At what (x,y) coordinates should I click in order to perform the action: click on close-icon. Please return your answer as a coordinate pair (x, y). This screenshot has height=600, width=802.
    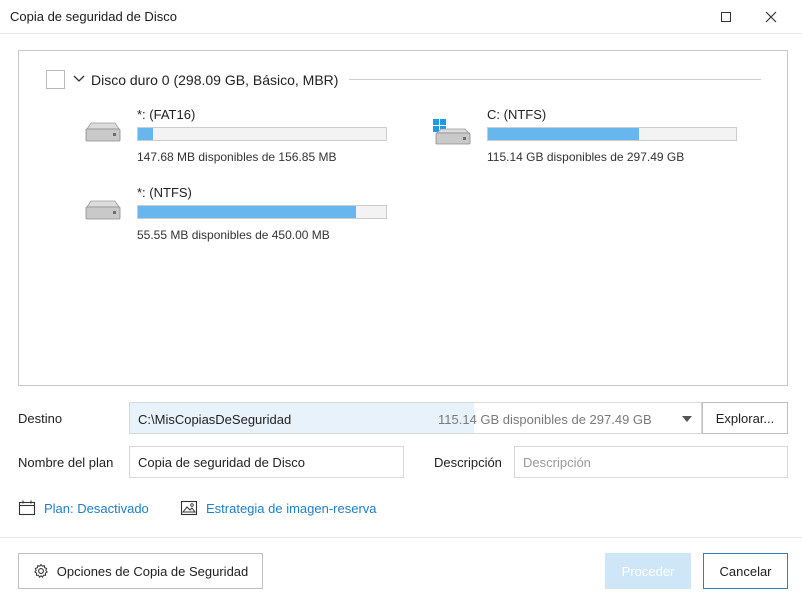
    Looking at the image, I should click on (771, 16).